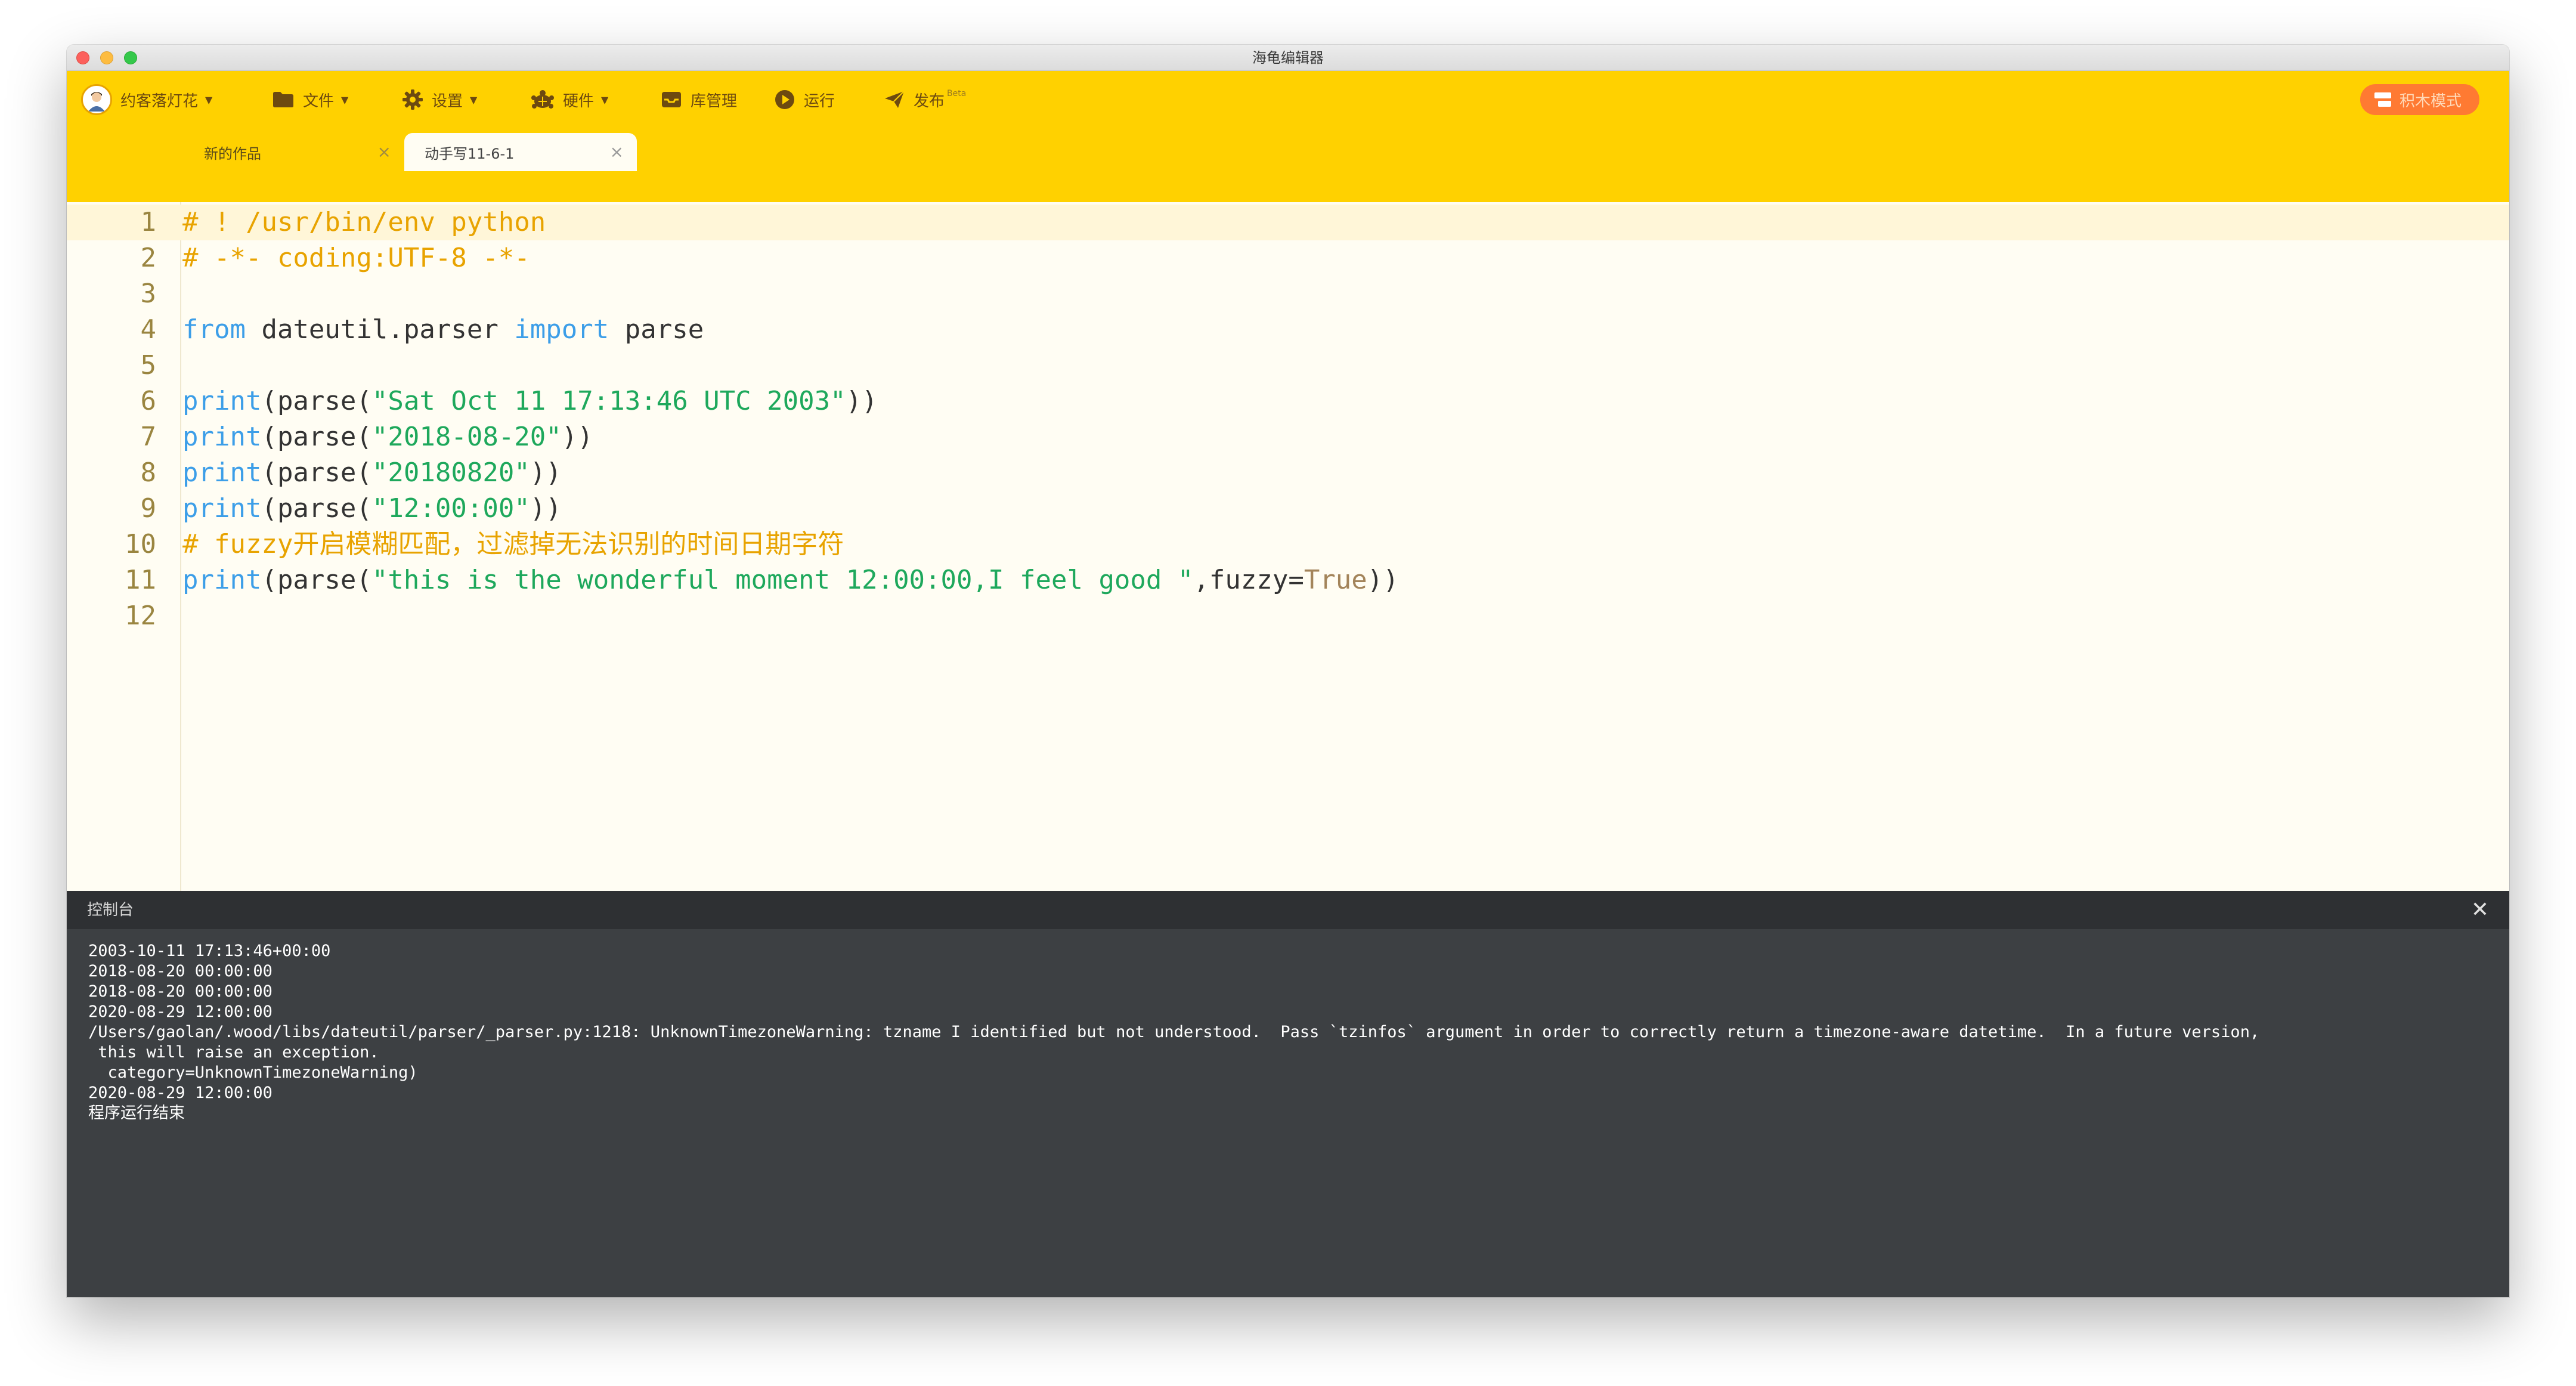 The height and width of the screenshot is (1386, 2576). I want to click on code-token: # fuzzy开启模糊匹配，过滤掉无法识别的时间日期字符, so click(513, 544).